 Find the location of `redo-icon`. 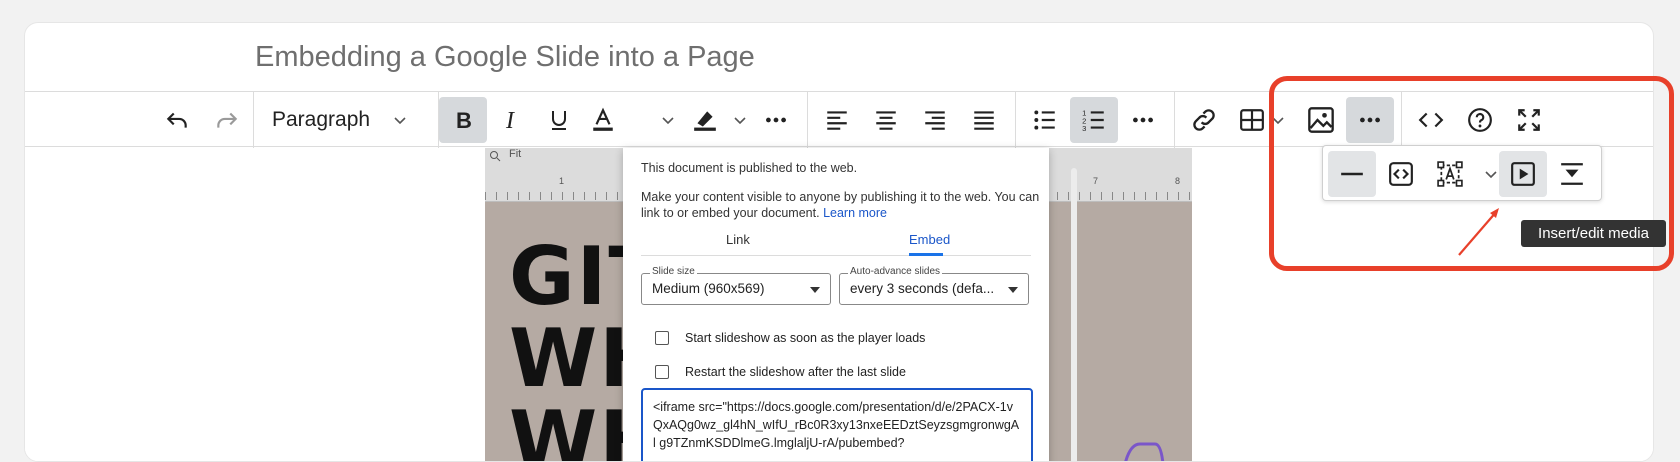

redo-icon is located at coordinates (227, 120).